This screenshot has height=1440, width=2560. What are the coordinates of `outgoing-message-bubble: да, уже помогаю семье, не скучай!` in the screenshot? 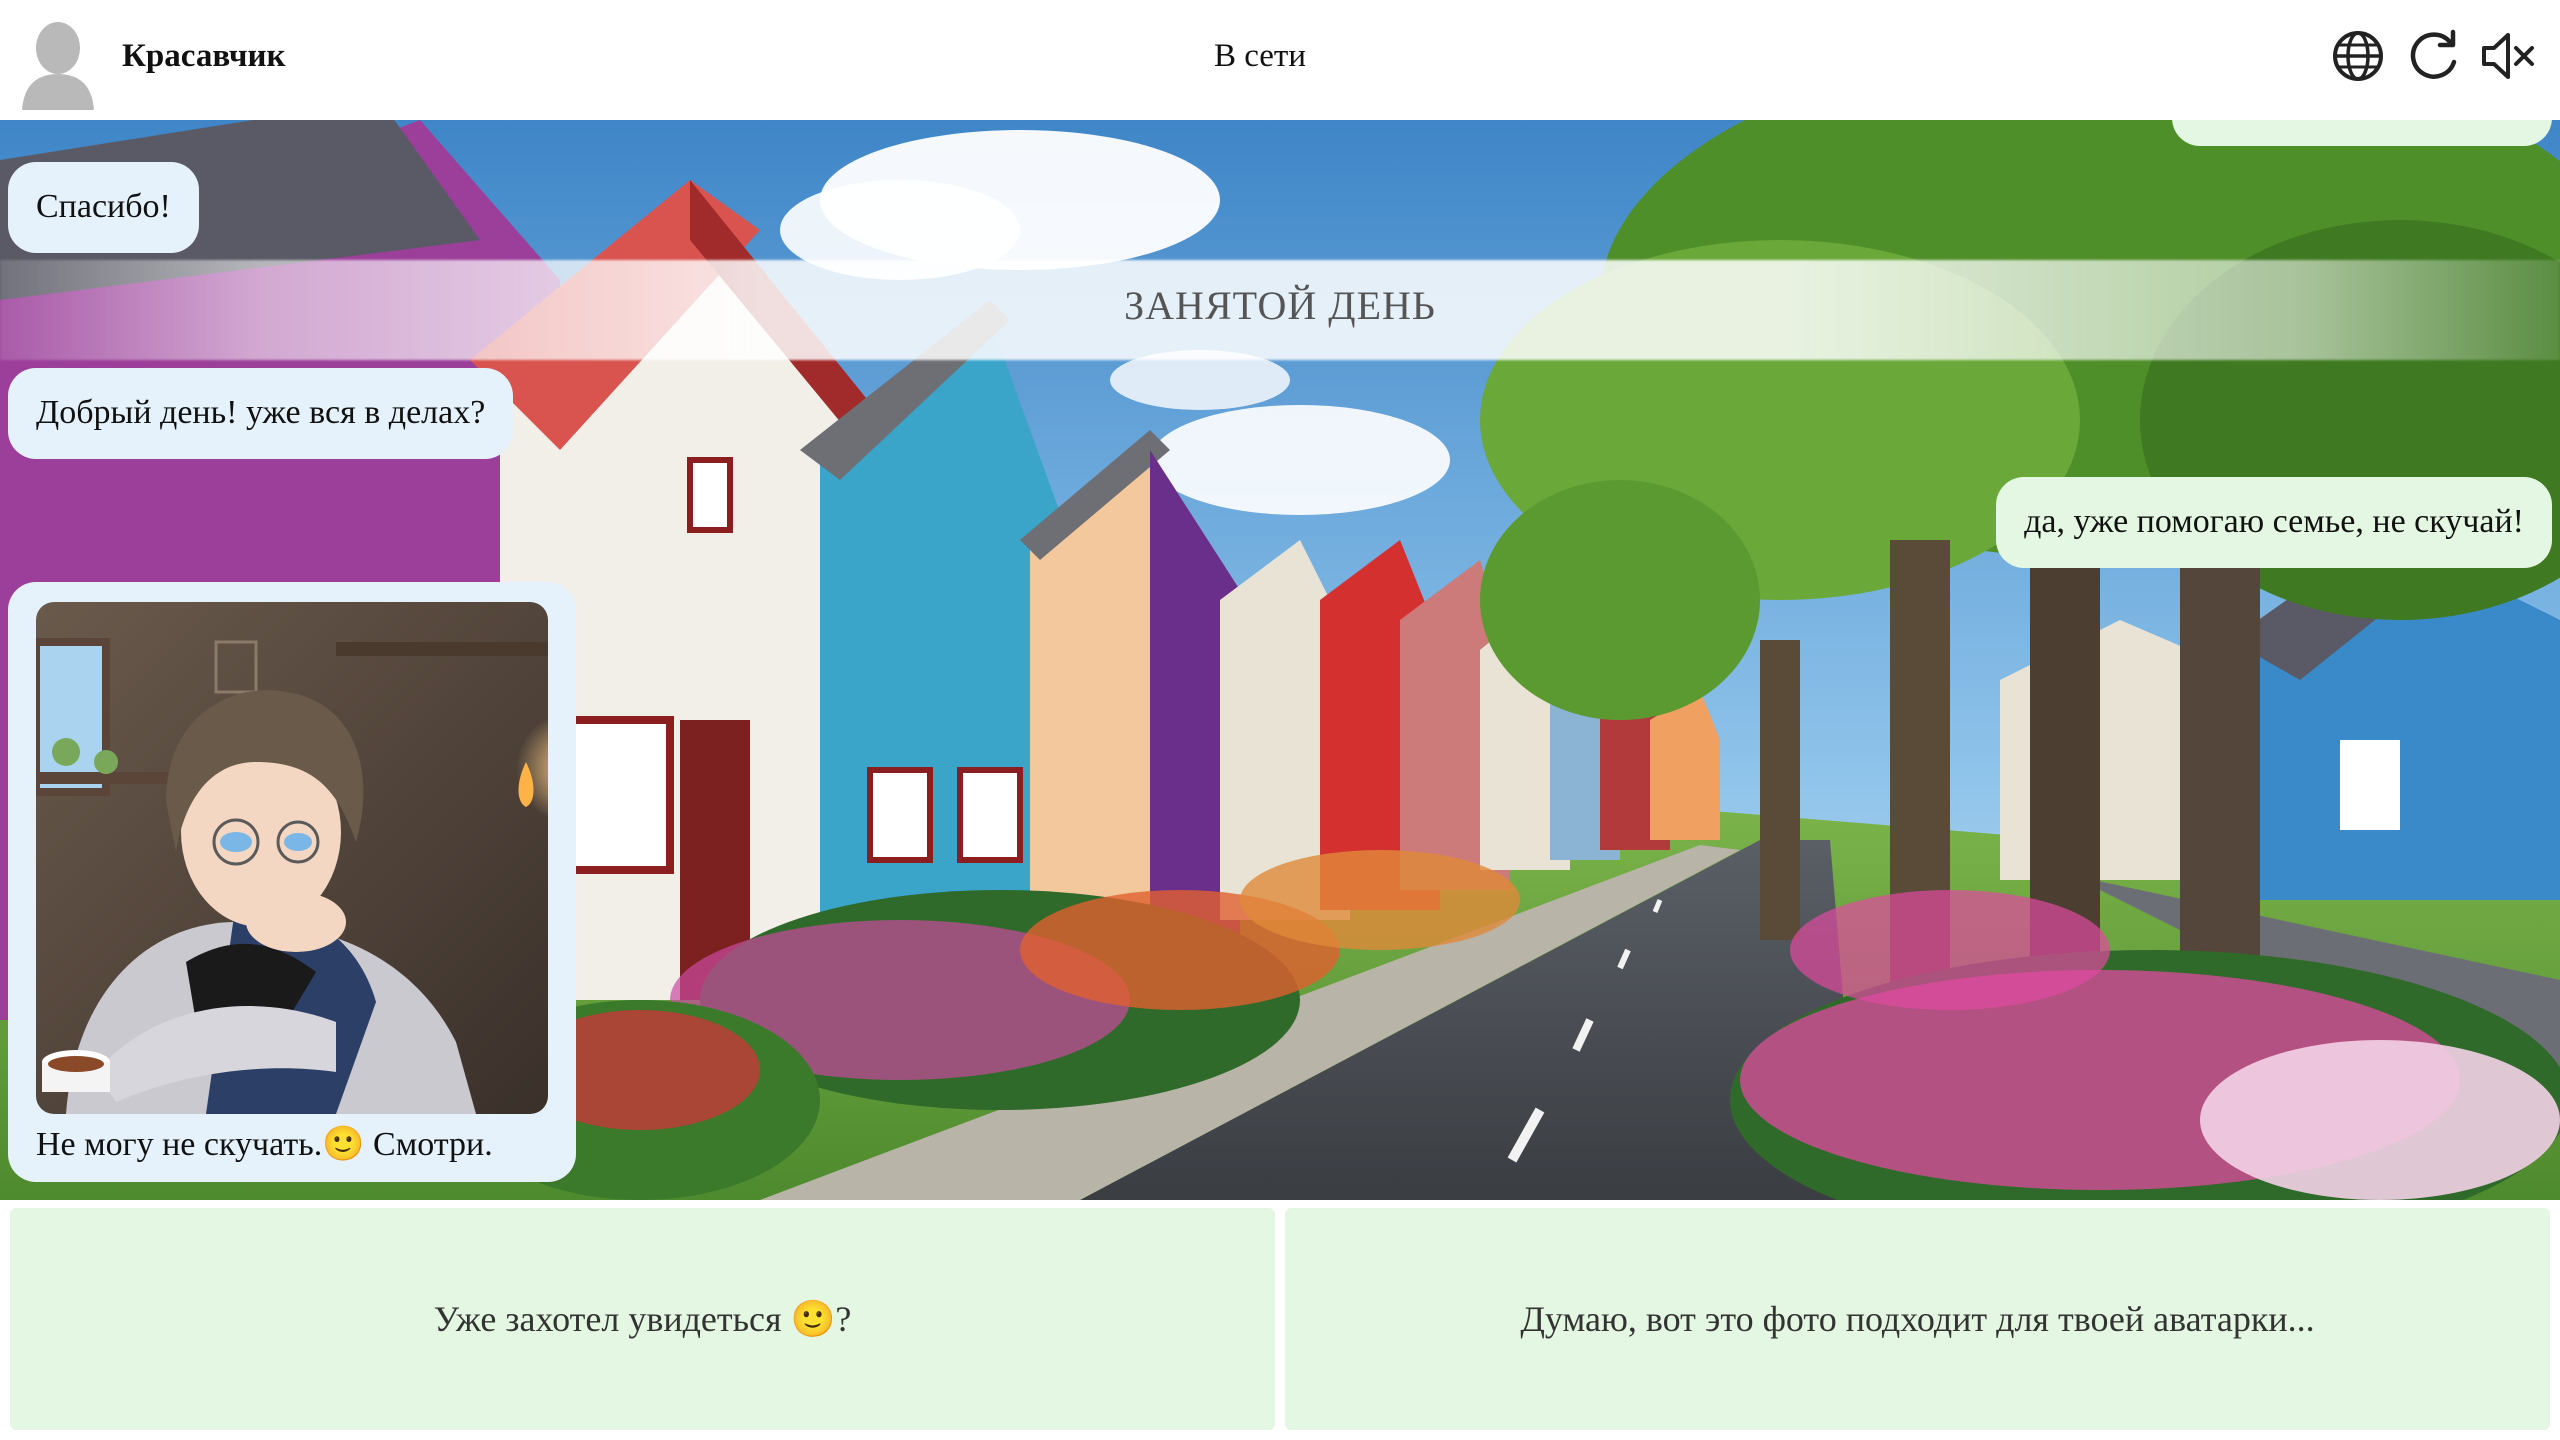 It's located at (2274, 522).